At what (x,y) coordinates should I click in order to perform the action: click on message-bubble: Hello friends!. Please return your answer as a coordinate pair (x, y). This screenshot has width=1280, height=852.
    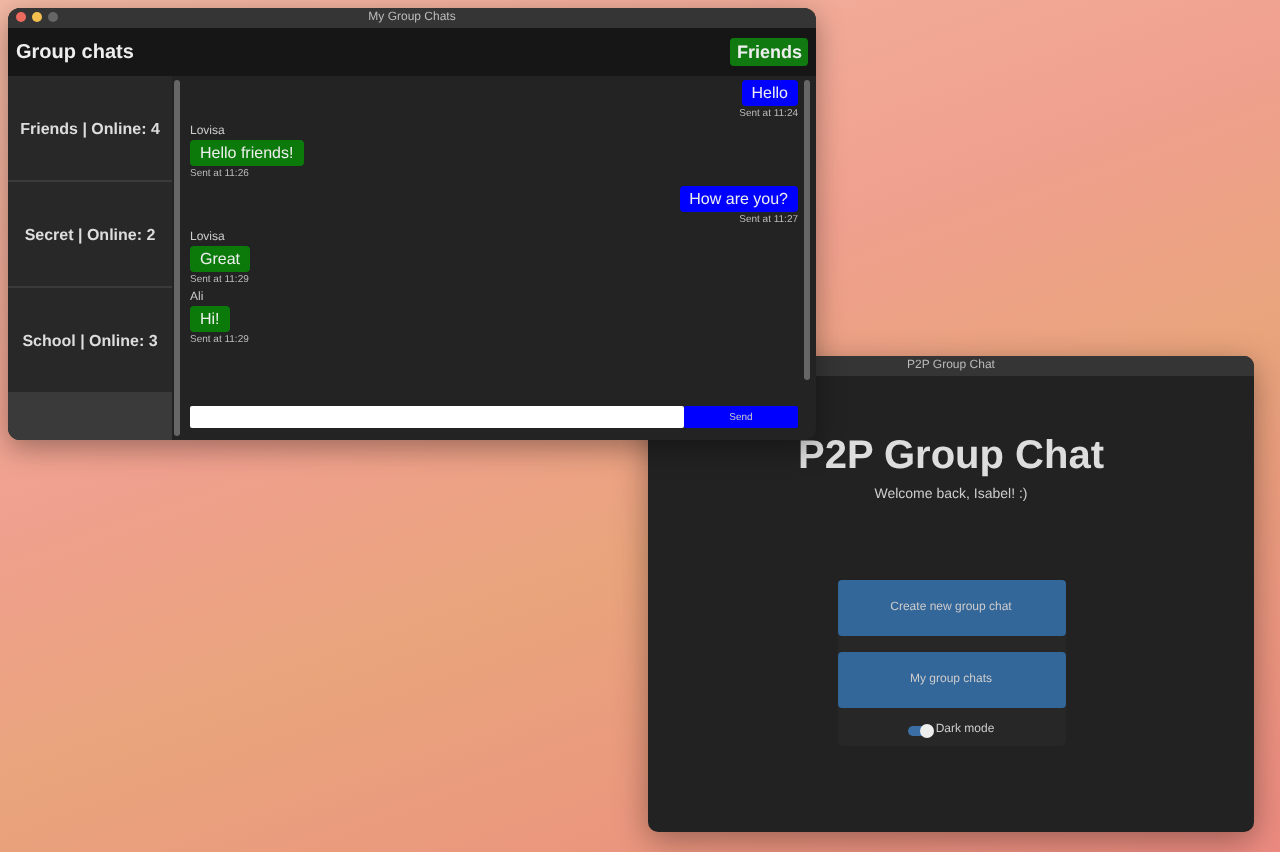
    Looking at the image, I should click on (247, 153).